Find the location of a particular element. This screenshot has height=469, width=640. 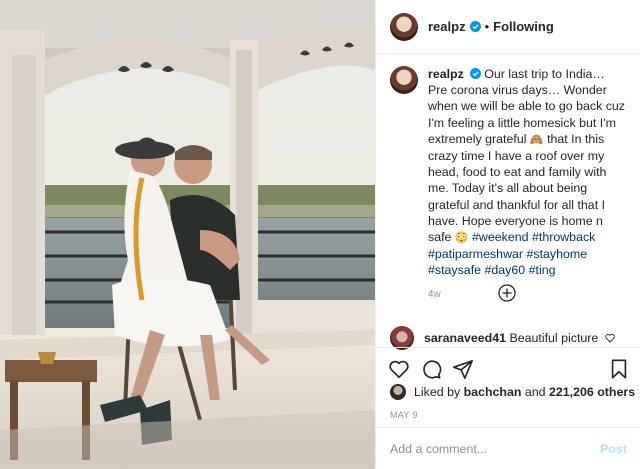

hashtag-throwback: #throwback is located at coordinates (563, 237).